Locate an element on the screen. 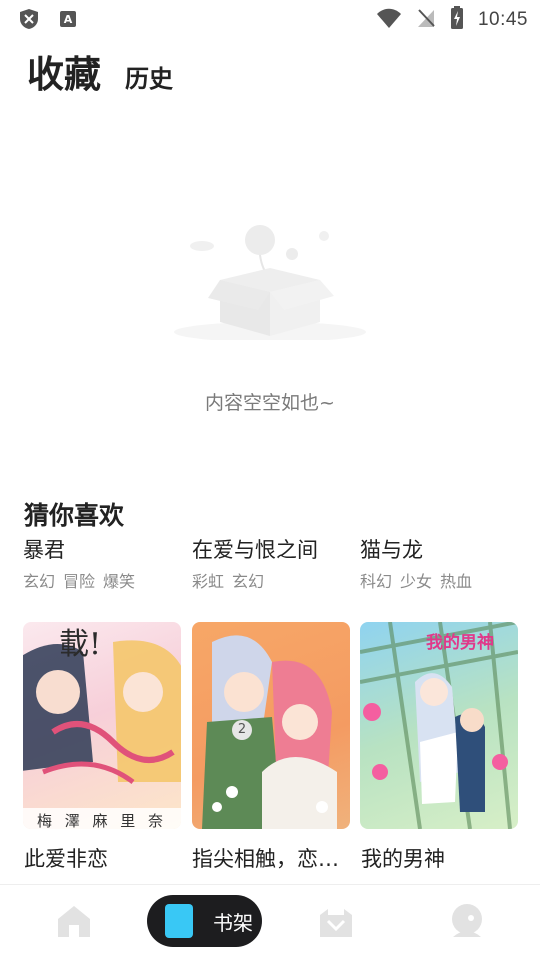 The height and width of the screenshot is (960, 540). recommend-item-title: 在爱与恨之间 is located at coordinates (255, 550).